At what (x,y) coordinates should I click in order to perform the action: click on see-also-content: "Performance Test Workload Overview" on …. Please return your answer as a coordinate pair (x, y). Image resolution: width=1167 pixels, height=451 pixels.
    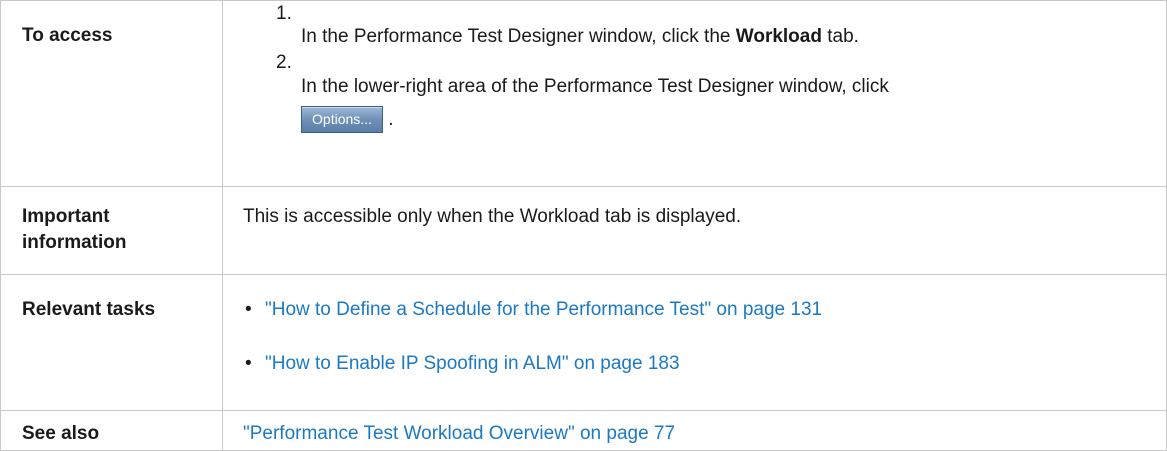
    Looking at the image, I should click on (694, 430).